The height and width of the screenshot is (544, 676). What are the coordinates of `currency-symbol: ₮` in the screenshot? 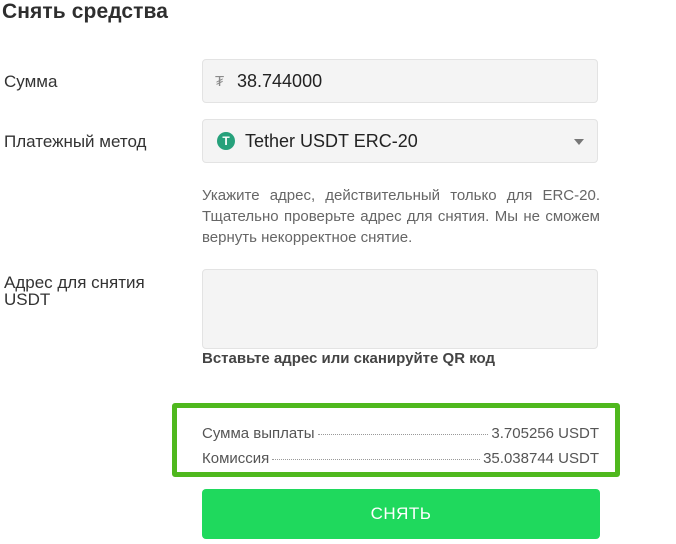 It's located at (220, 81).